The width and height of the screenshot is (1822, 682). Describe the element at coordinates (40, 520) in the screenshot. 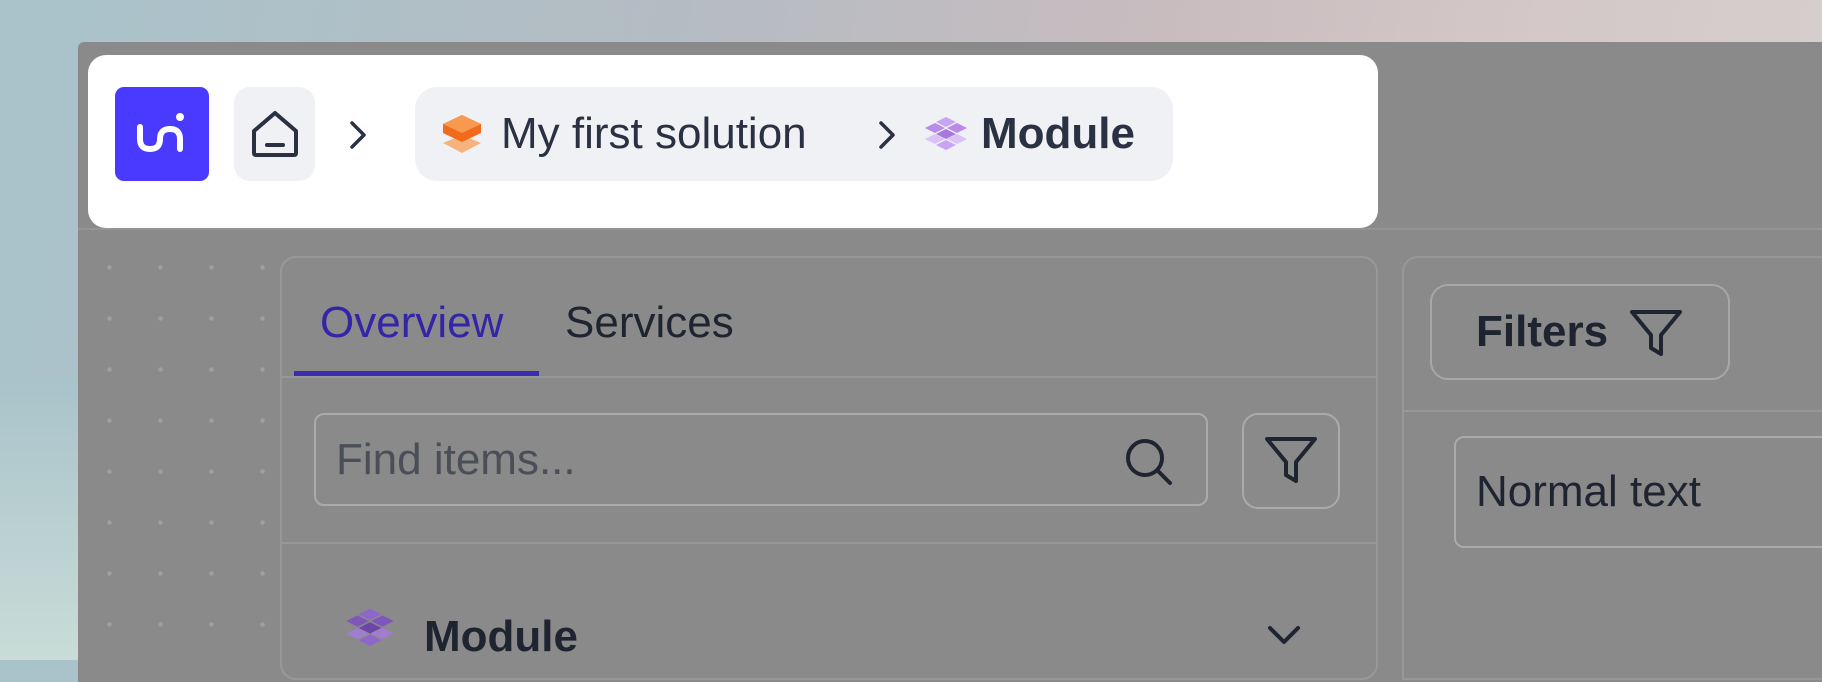

I see `background` at that location.